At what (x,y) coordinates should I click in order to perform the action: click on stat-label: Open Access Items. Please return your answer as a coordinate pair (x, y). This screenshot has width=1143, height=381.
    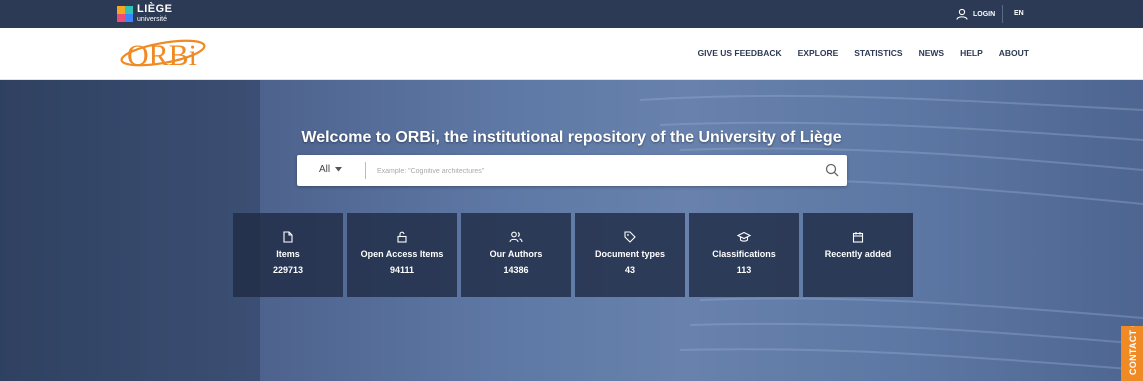
    Looking at the image, I should click on (402, 254).